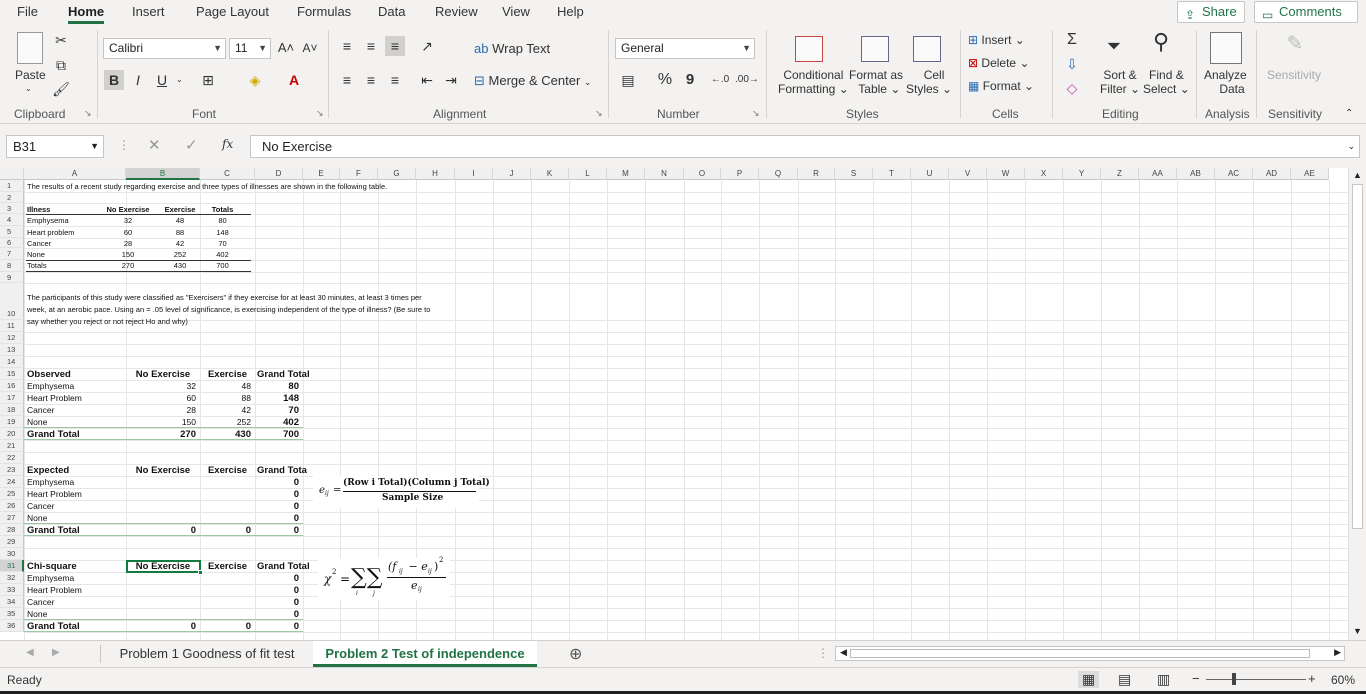  Describe the element at coordinates (397, 174) in the screenshot. I see `column-header: G` at that location.